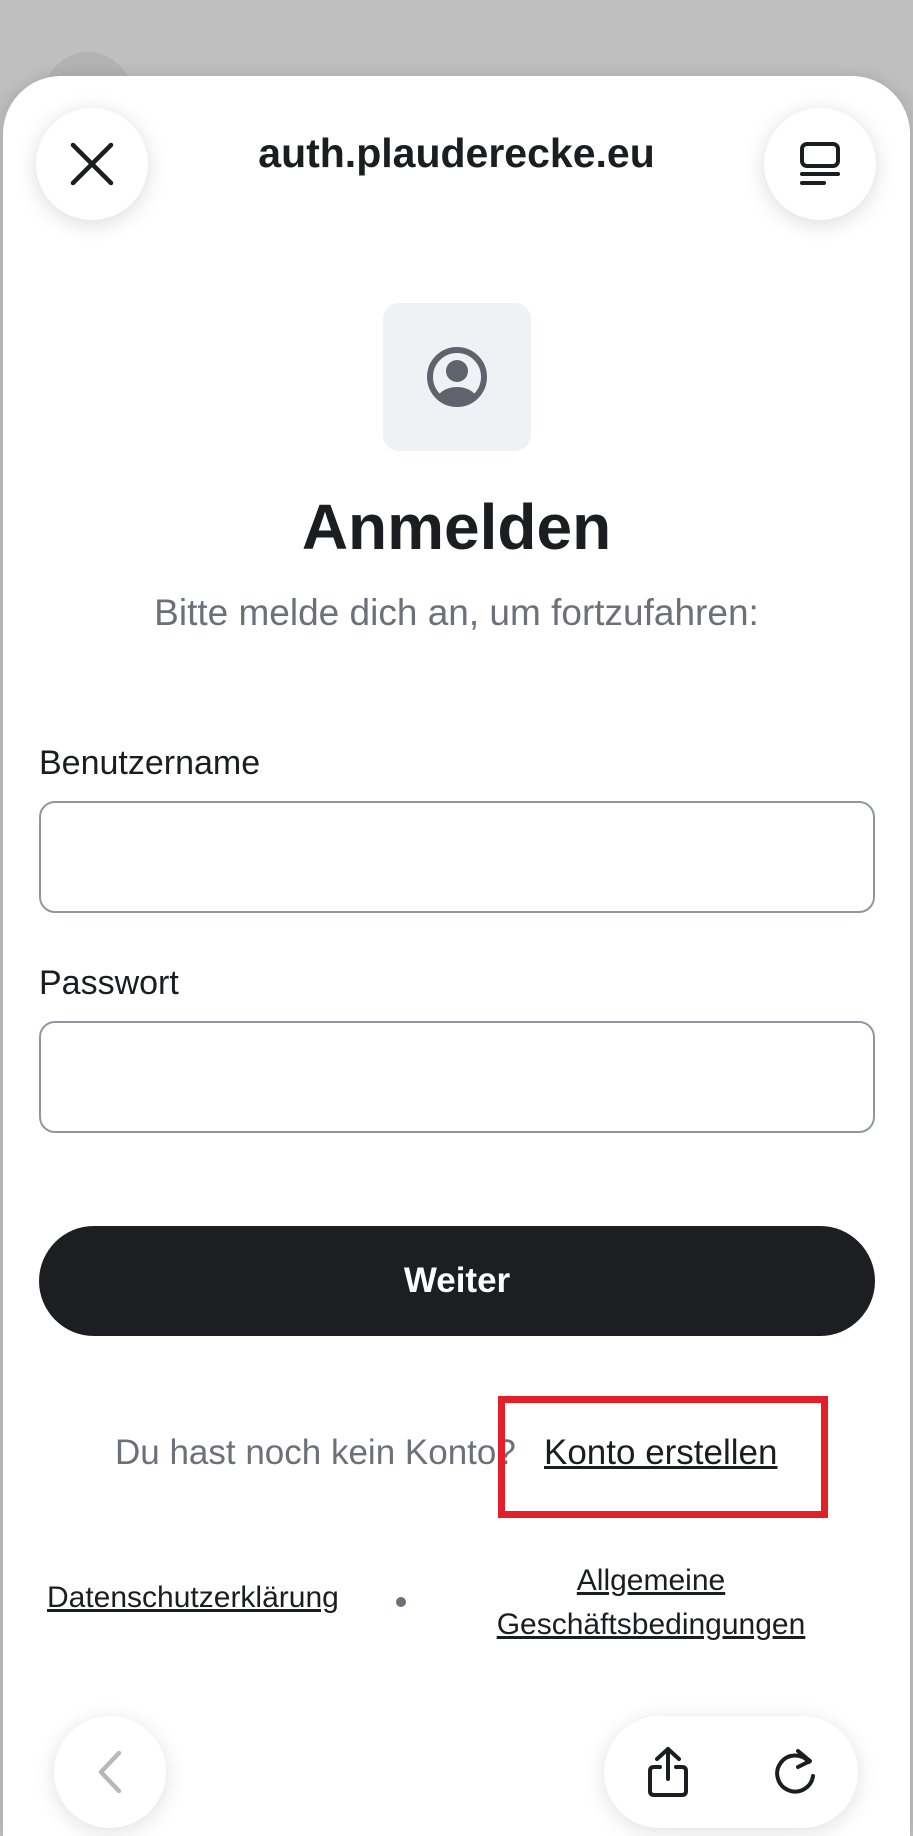  I want to click on password-input, so click(457, 1077).